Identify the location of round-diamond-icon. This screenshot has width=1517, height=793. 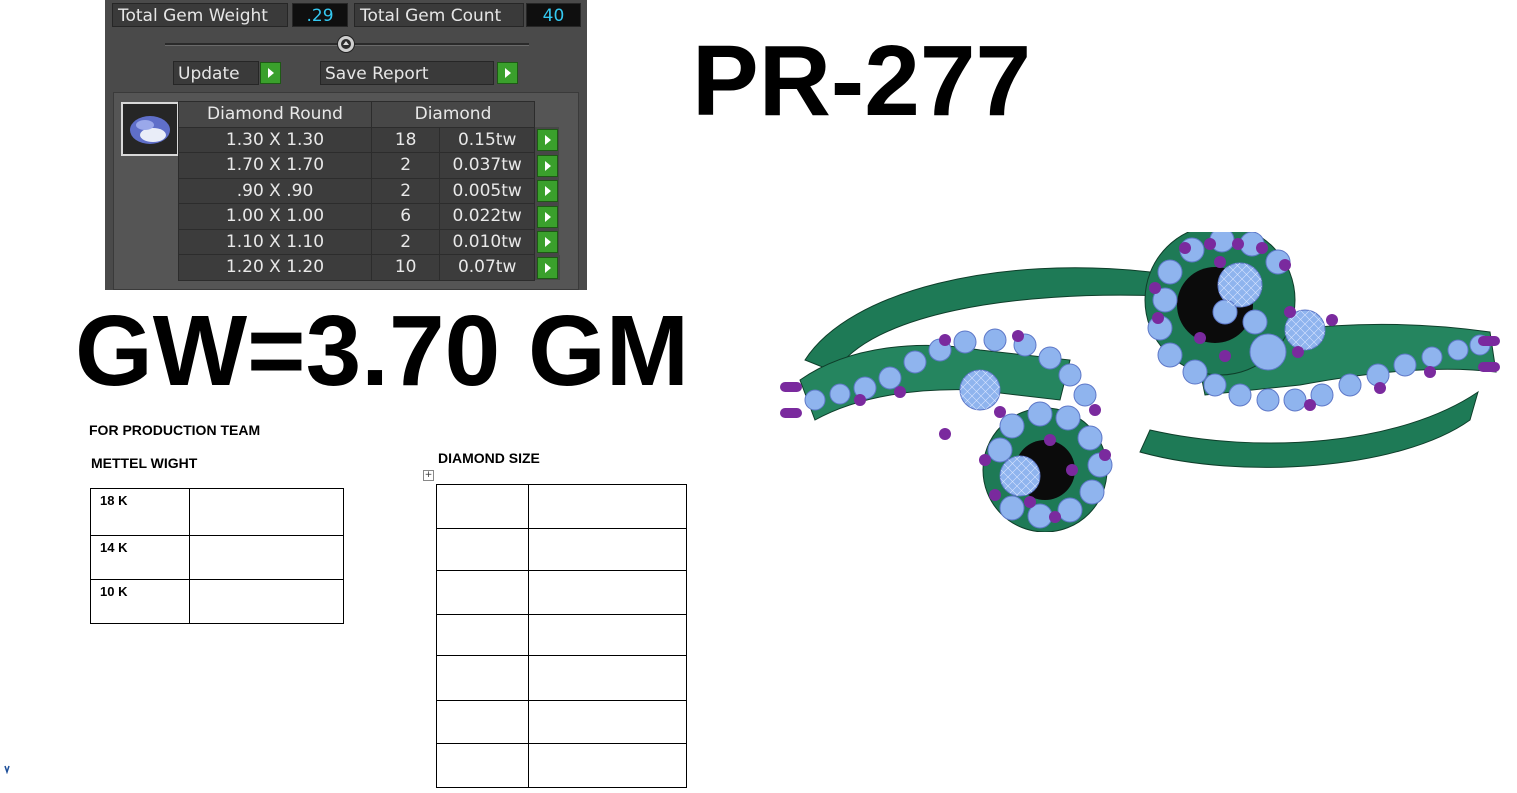
(150, 129).